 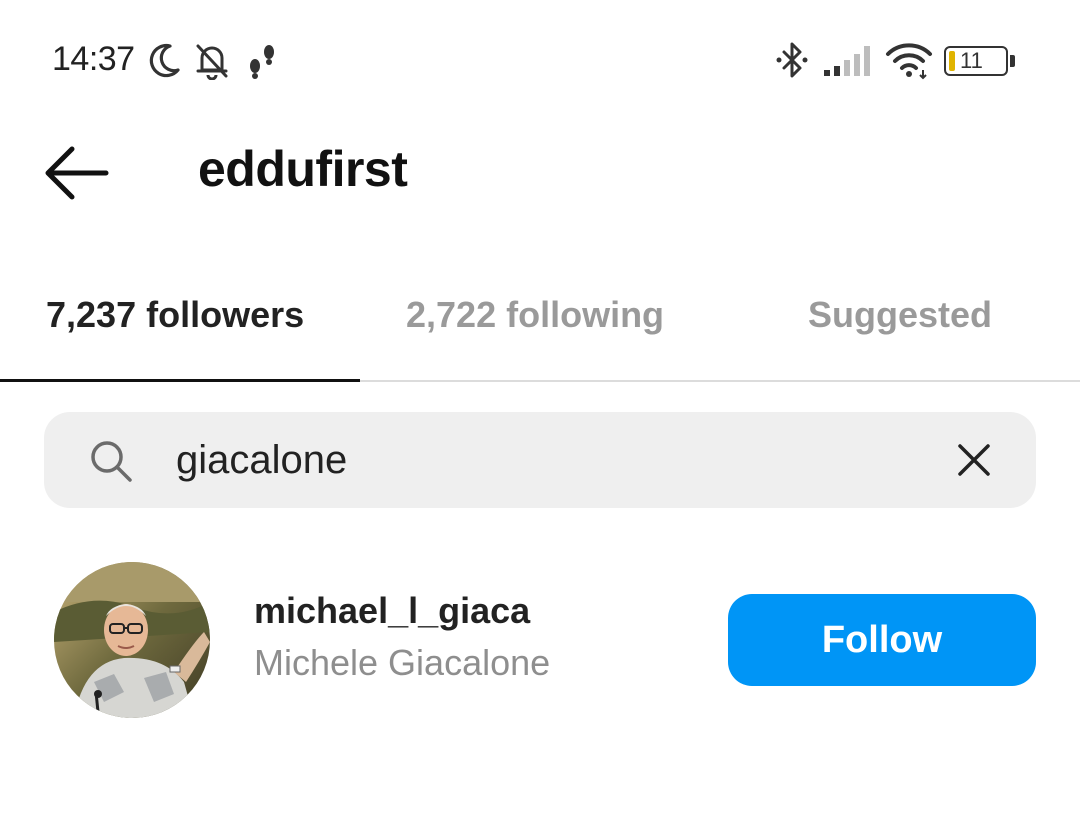 What do you see at coordinates (792, 60) in the screenshot?
I see `bluetooth-icon` at bounding box center [792, 60].